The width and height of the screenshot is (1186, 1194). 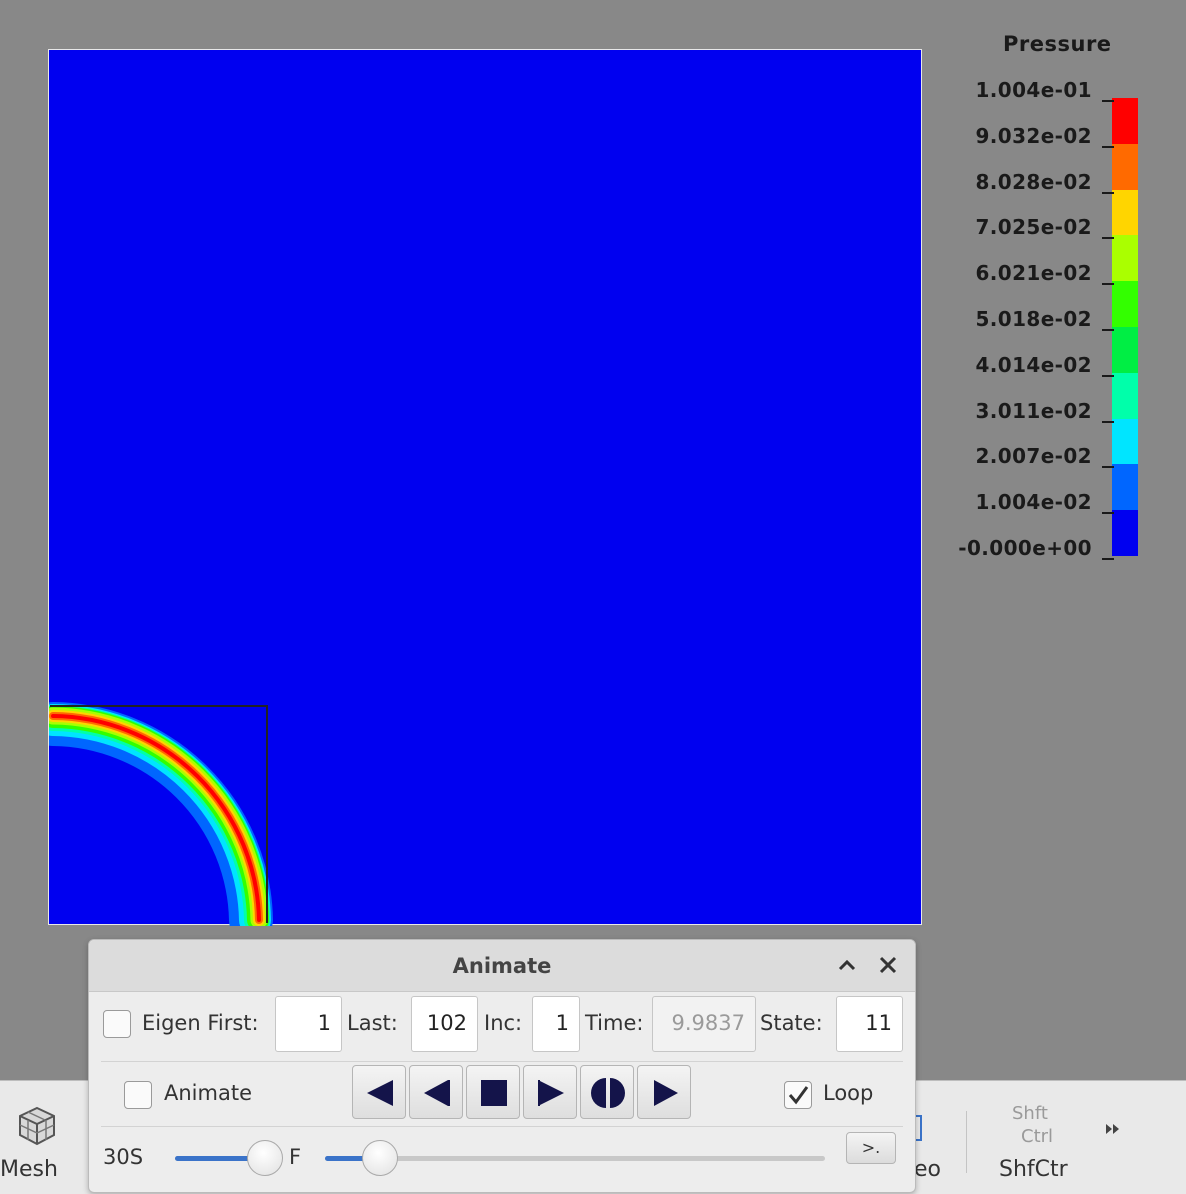 I want to click on first-field: 1, so click(x=308, y=1024).